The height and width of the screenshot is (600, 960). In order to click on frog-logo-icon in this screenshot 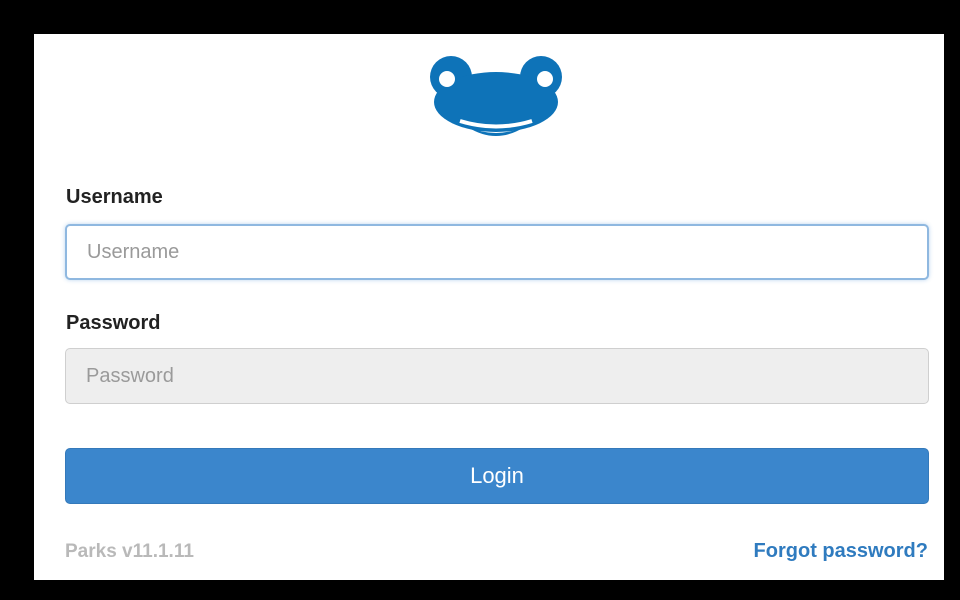, I will do `click(496, 97)`.